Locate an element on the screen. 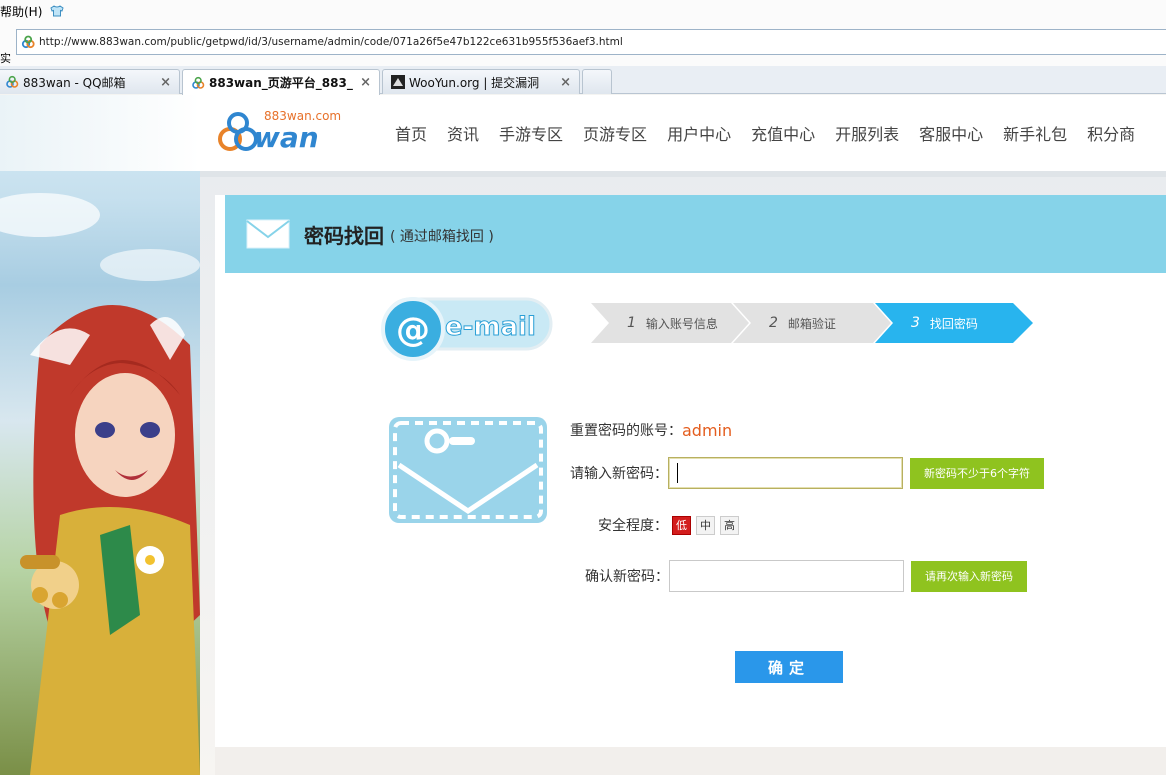  strength-medium: 中 is located at coordinates (705, 525).